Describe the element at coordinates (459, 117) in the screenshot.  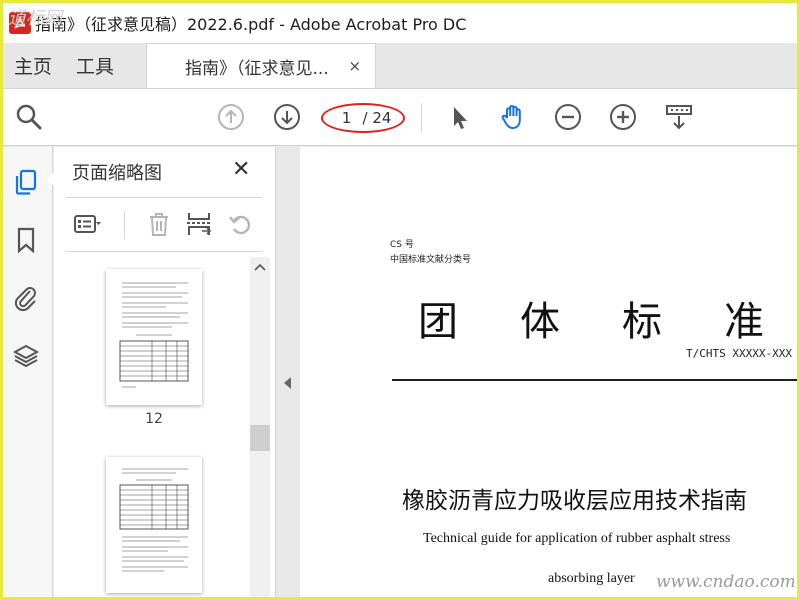
I see `select-cursor-icon` at that location.